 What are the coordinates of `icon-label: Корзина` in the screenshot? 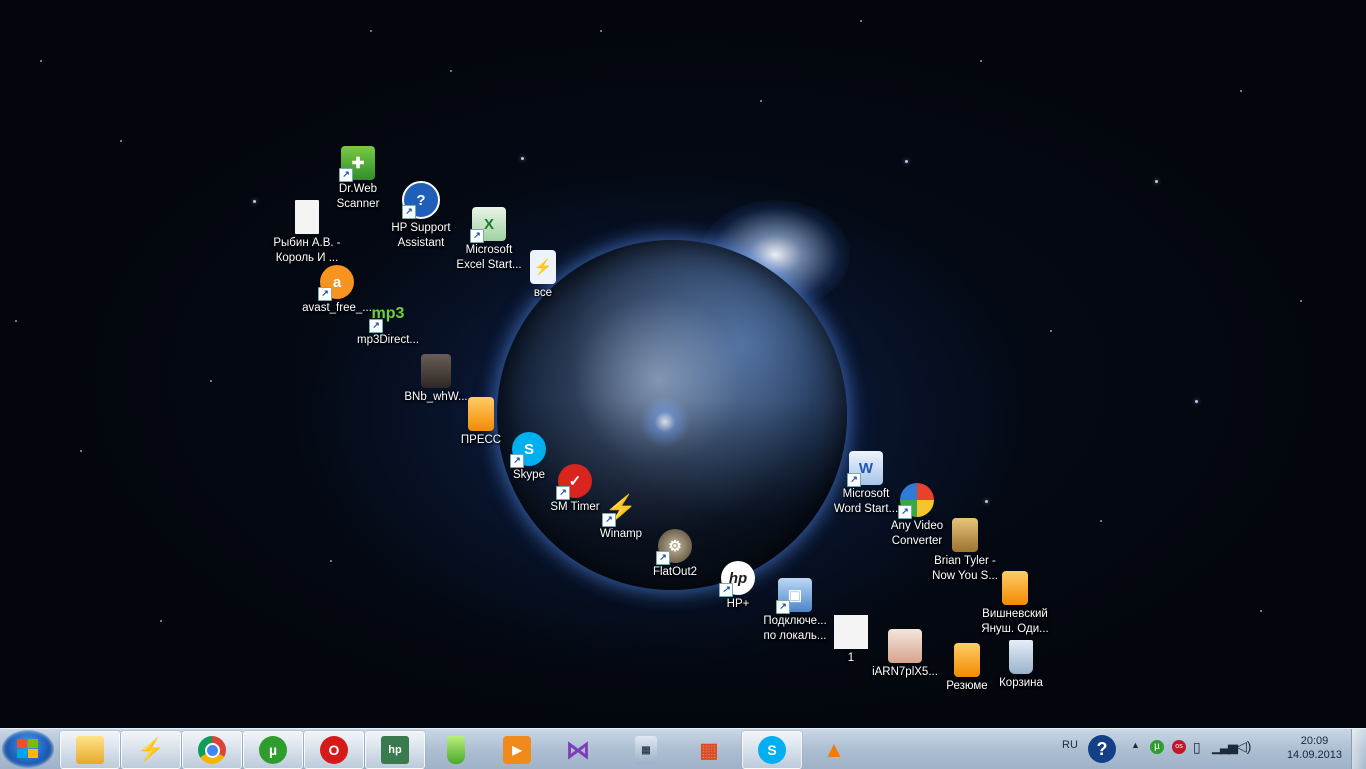 It's located at (1021, 683).